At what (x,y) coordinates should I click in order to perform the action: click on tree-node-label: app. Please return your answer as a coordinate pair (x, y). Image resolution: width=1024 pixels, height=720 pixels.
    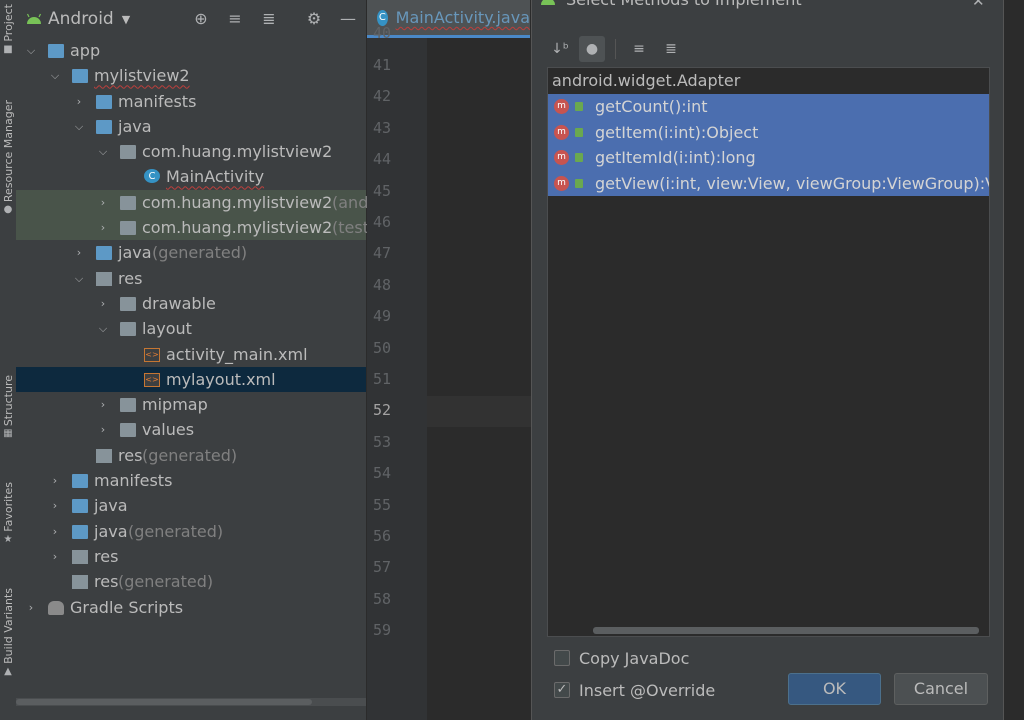
    Looking at the image, I should click on (85, 50).